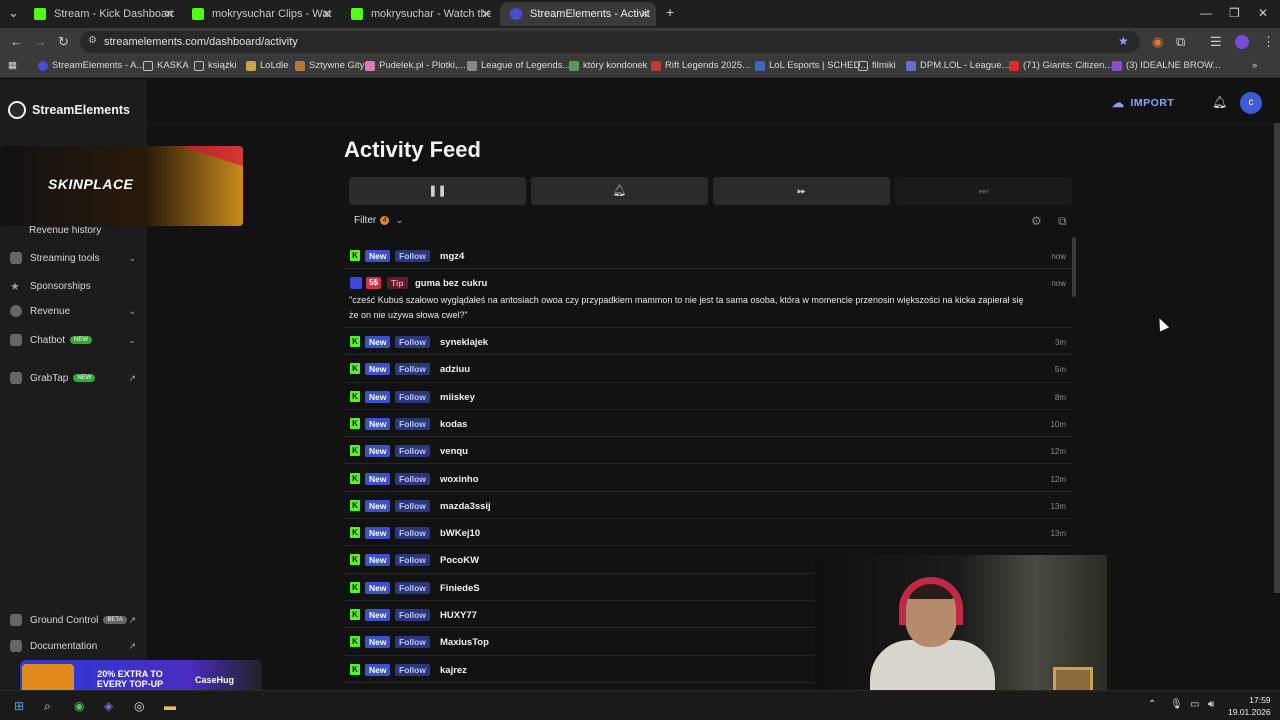  I want to click on skinplace-ad-banner: SKINPLACE, so click(121, 186).